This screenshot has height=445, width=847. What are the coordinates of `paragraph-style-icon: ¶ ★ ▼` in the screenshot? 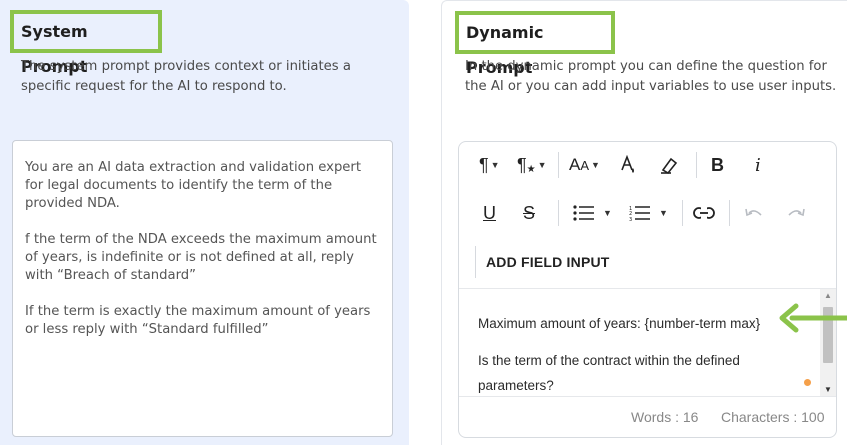 It's located at (532, 165).